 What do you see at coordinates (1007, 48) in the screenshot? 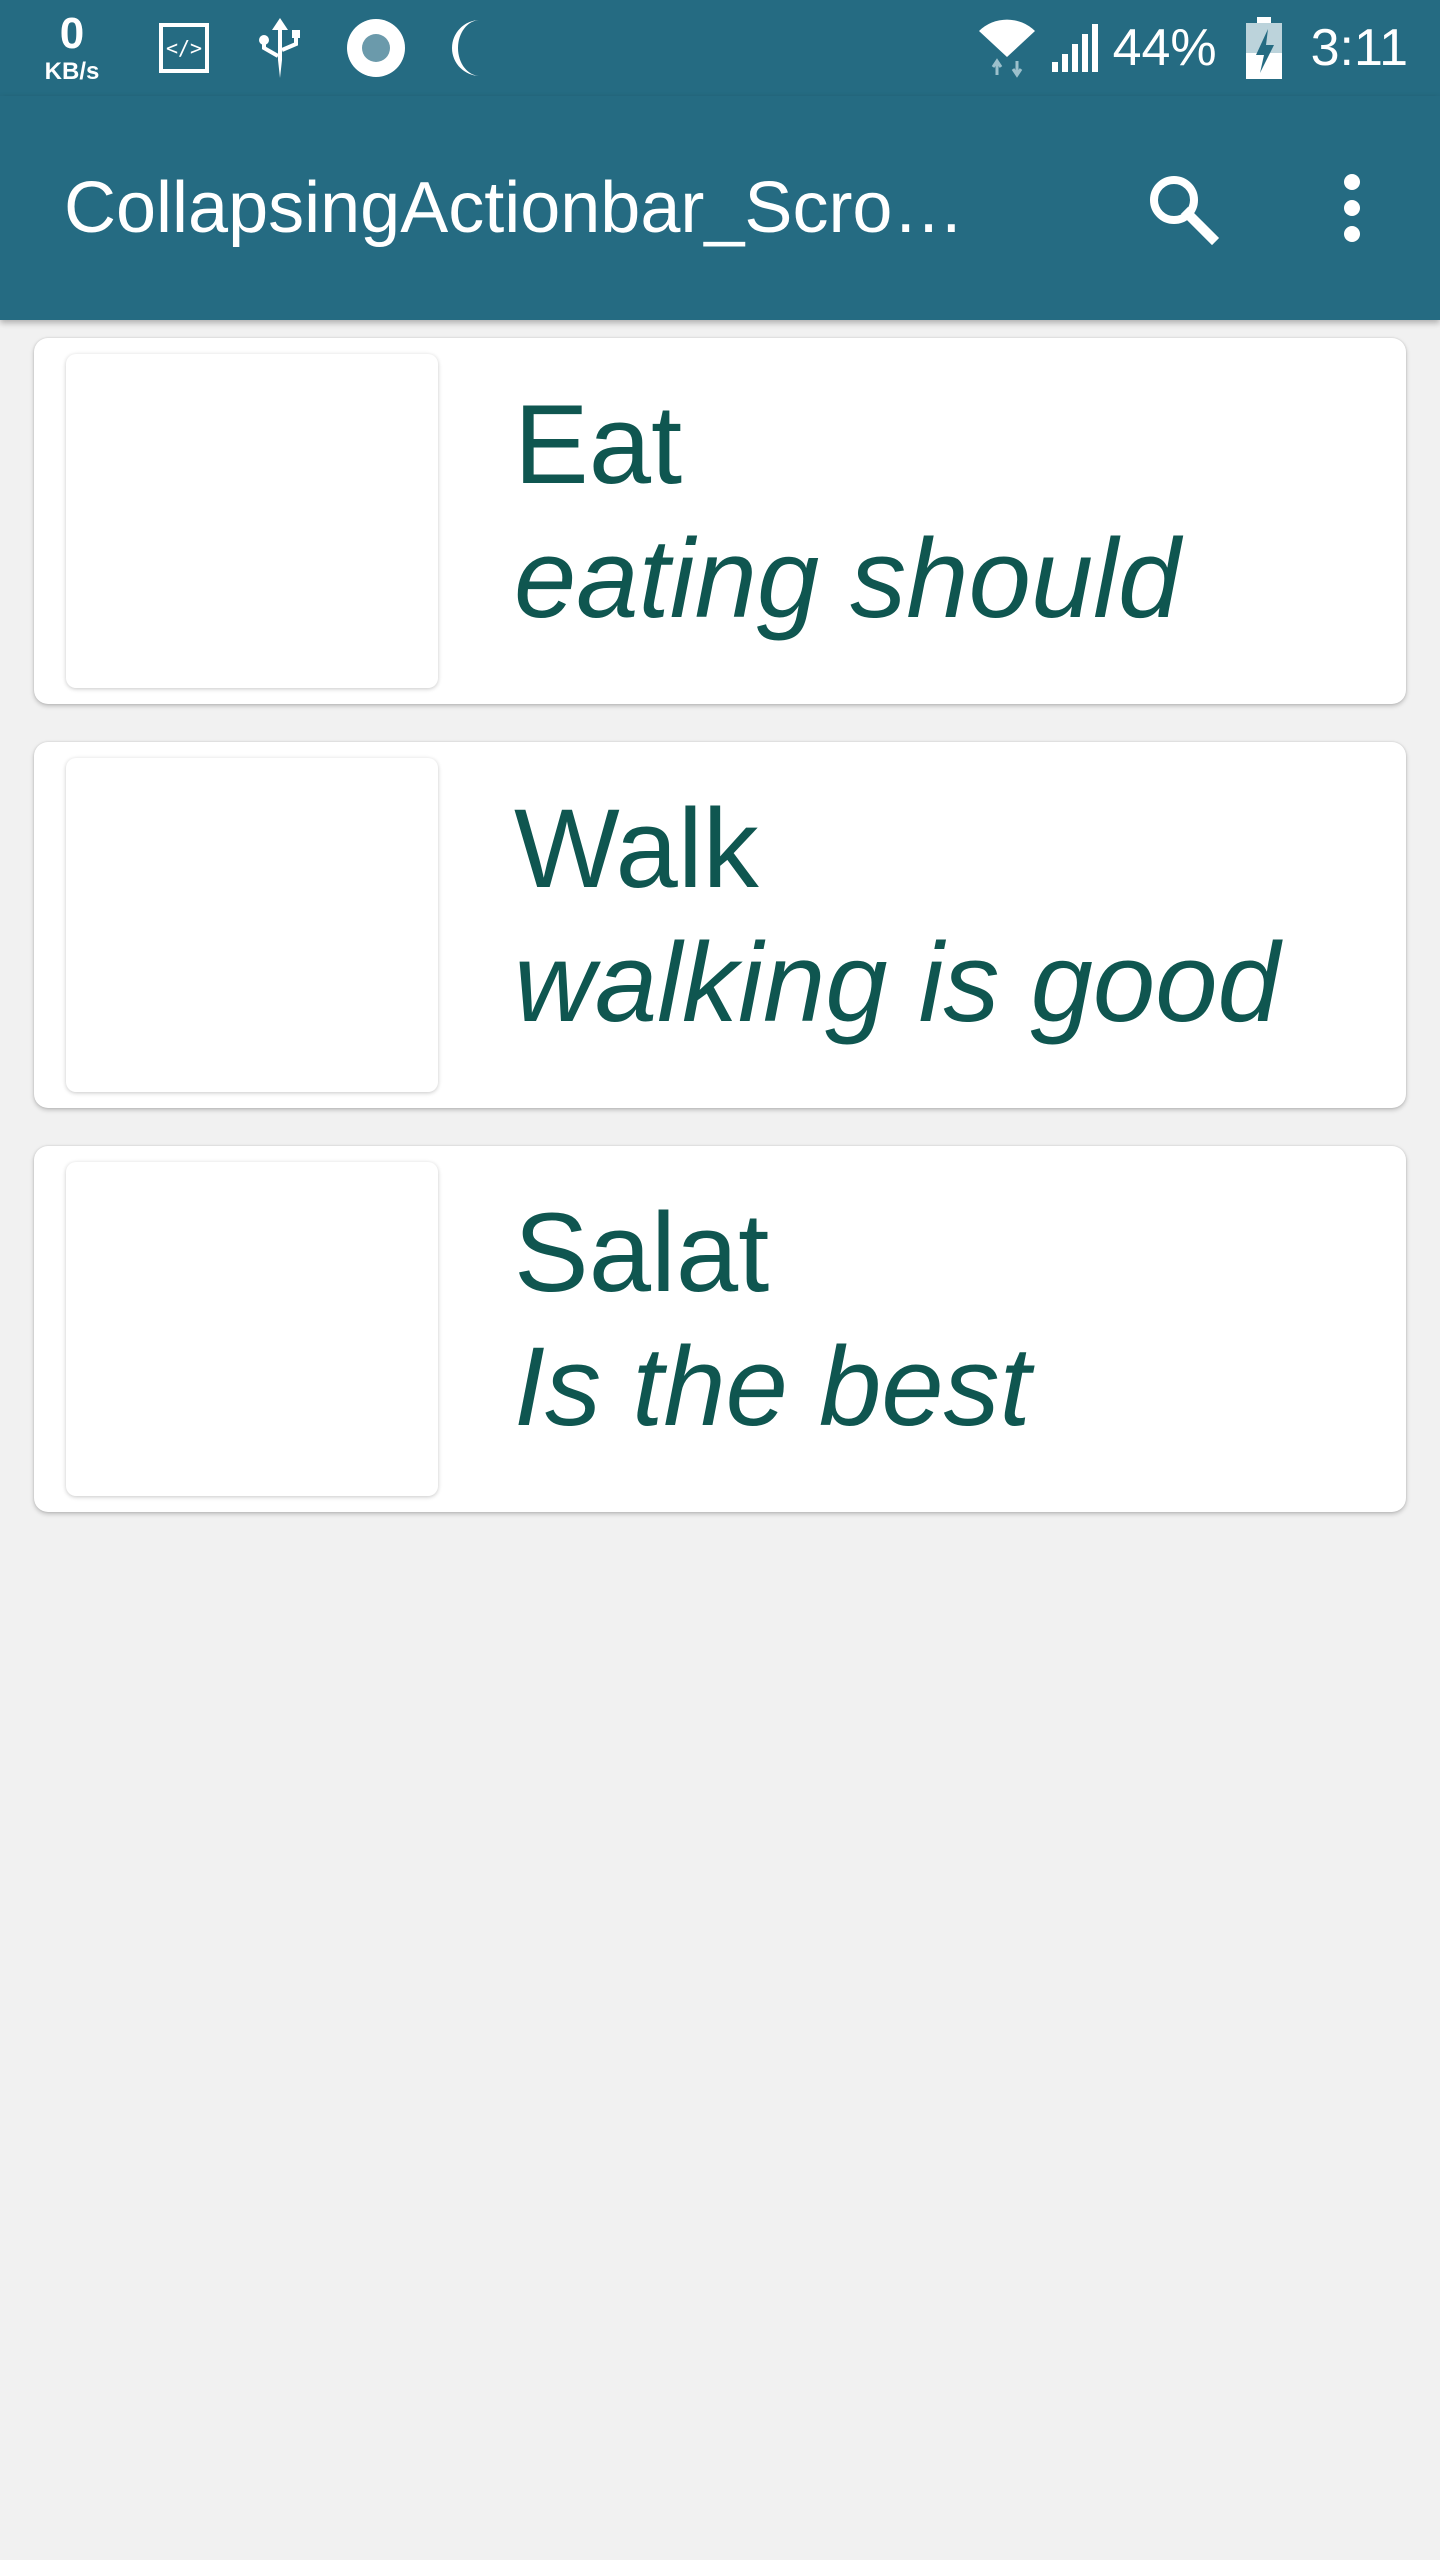
I see `wifi-icon` at bounding box center [1007, 48].